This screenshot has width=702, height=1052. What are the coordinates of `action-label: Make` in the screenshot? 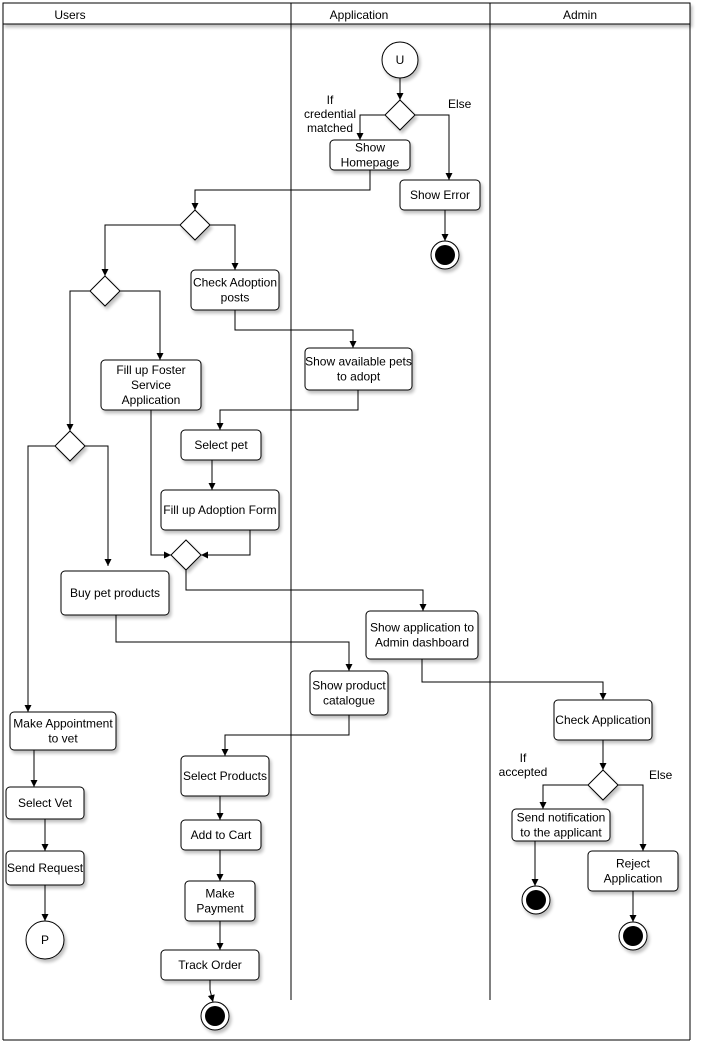 It's located at (220, 894).